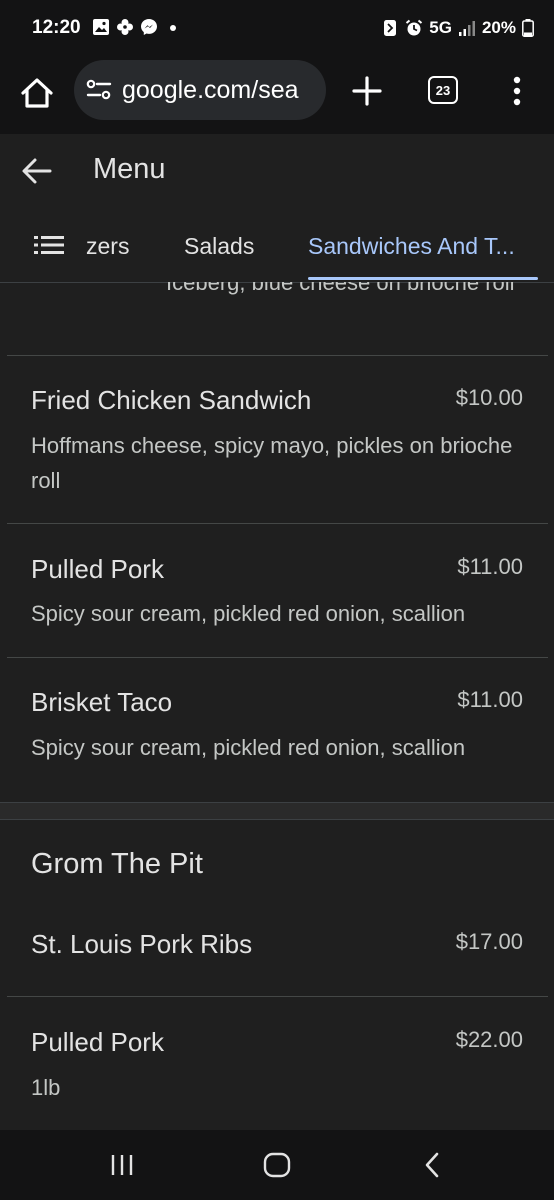 This screenshot has width=554, height=1200. Describe the element at coordinates (129, 169) in the screenshot. I see `page-title: Menu` at that location.